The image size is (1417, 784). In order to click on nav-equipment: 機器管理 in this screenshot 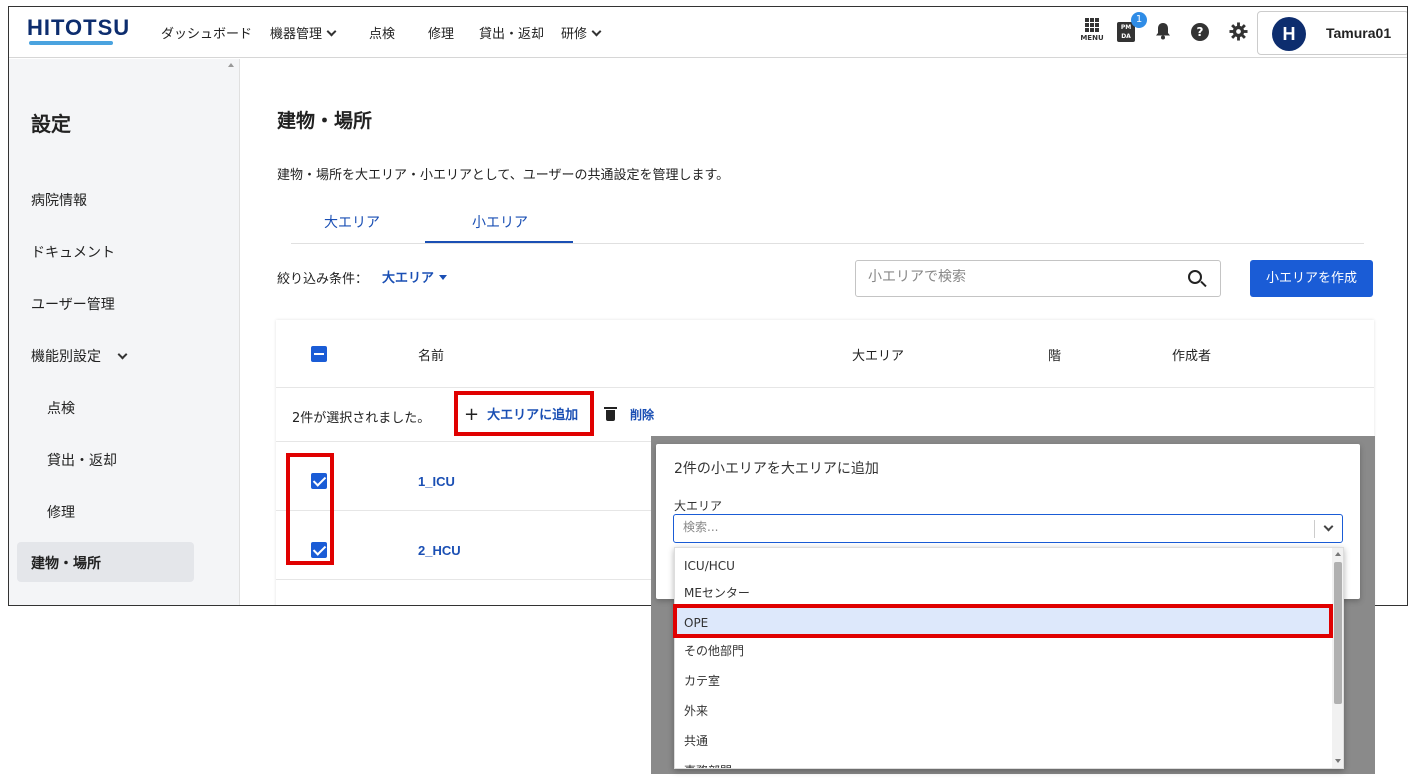, I will do `click(303, 32)`.